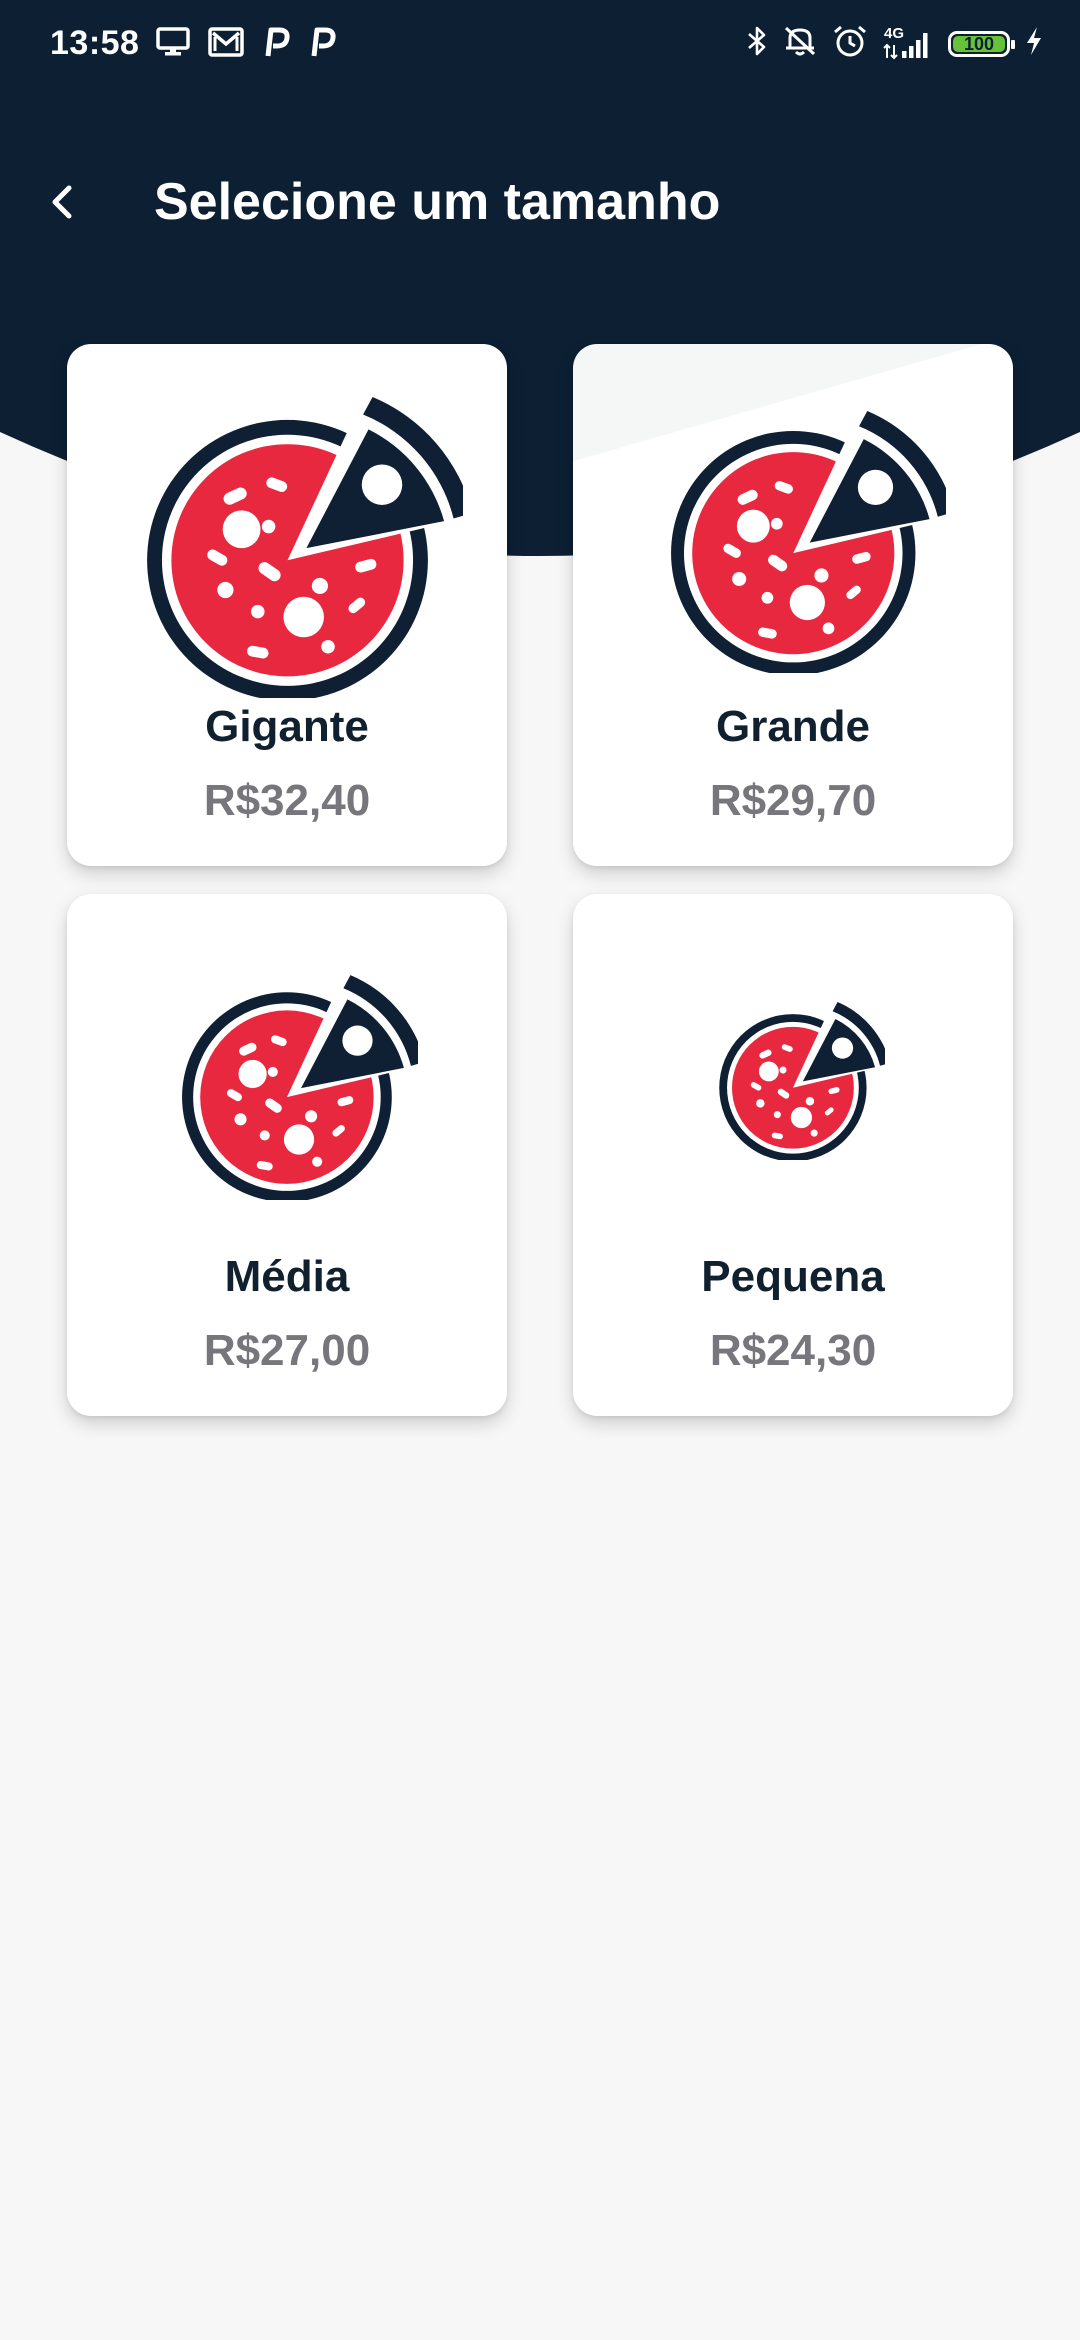 This screenshot has width=1080, height=2340. Describe the element at coordinates (95, 43) in the screenshot. I see `status-time: 13:58` at that location.